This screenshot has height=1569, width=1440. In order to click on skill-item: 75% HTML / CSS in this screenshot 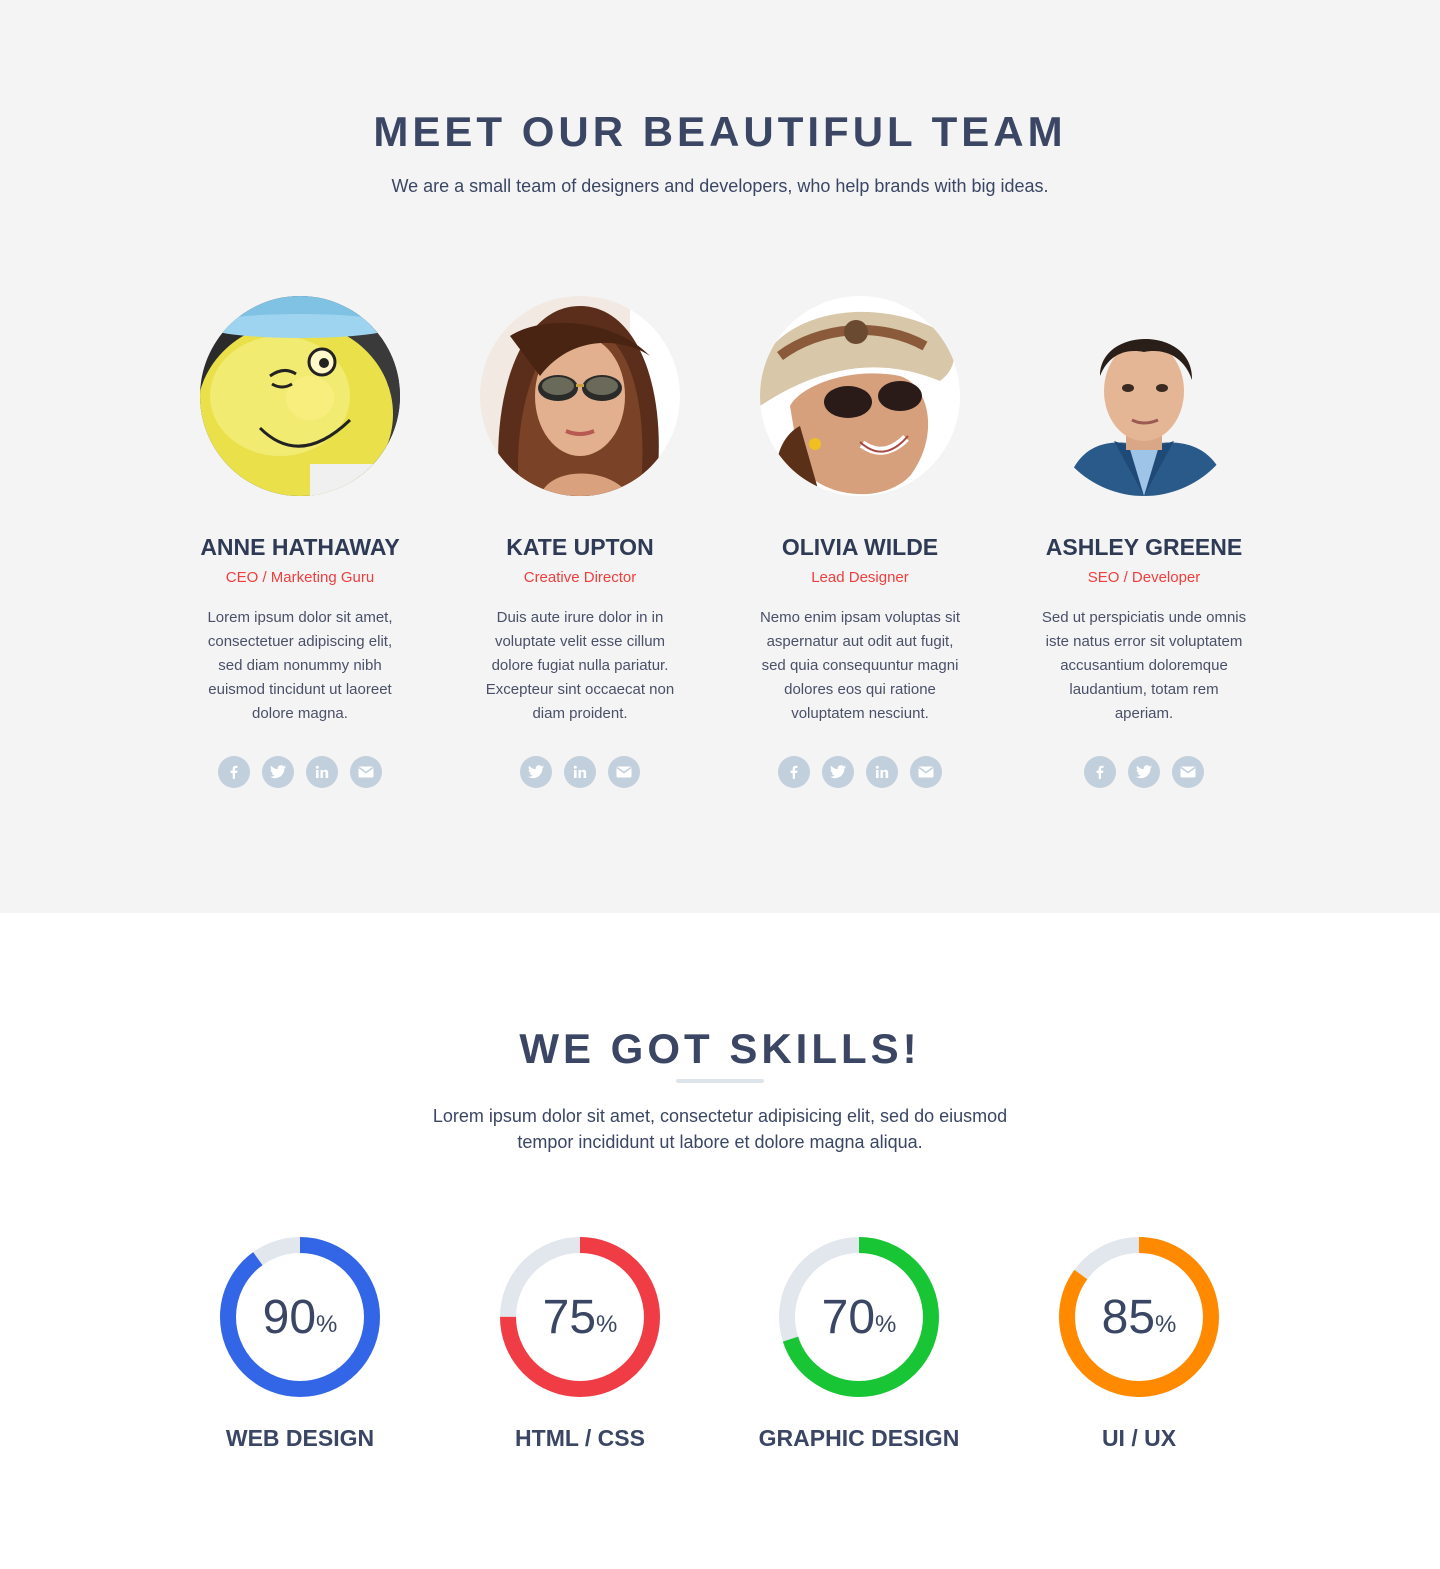, I will do `click(580, 1343)`.